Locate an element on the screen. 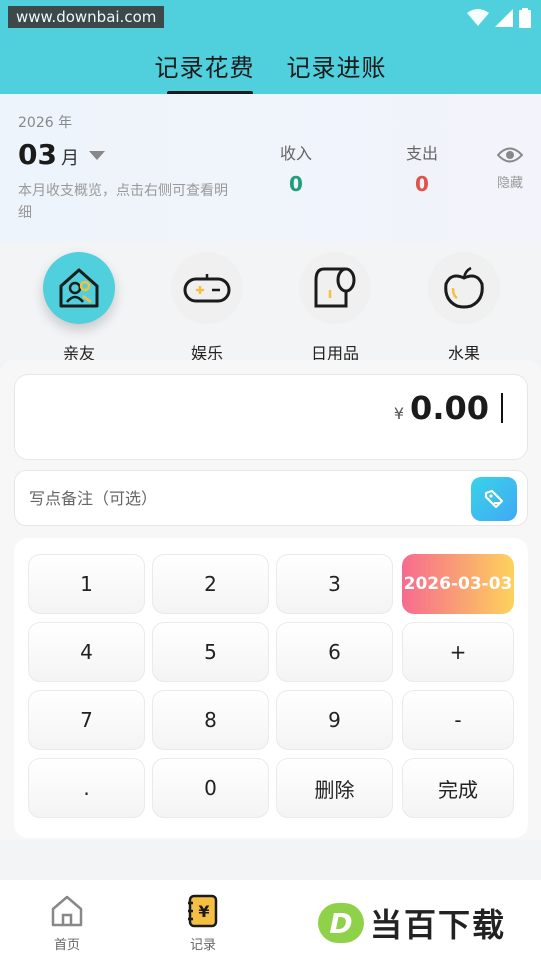 Image resolution: width=541 pixels, height=961 pixels. brand-logo: D is located at coordinates (341, 923).